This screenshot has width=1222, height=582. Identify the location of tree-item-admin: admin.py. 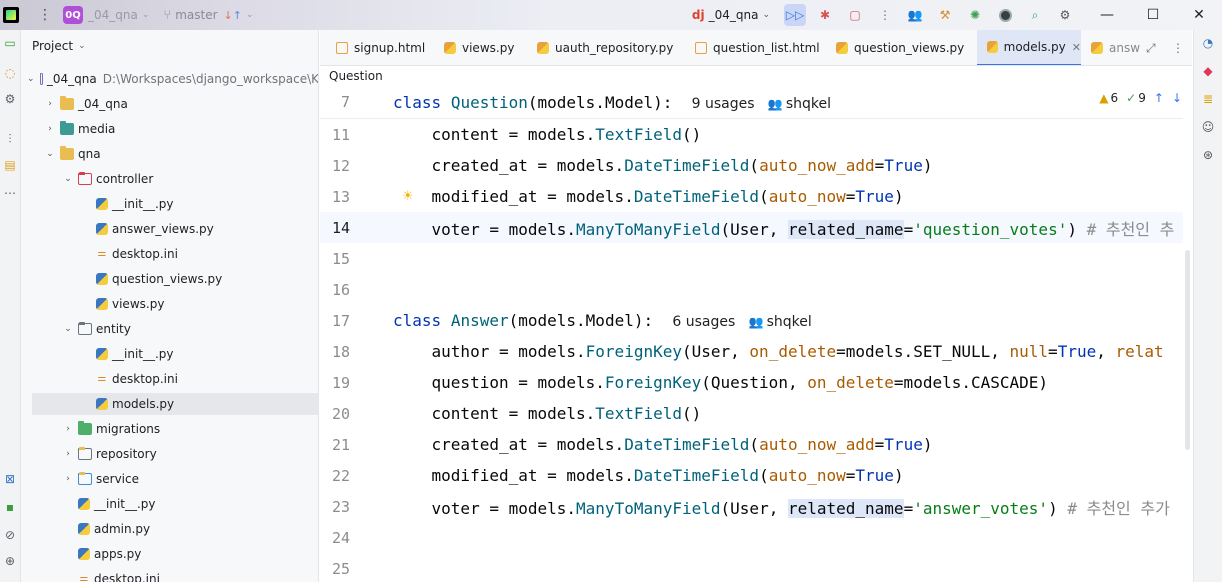
(169, 529).